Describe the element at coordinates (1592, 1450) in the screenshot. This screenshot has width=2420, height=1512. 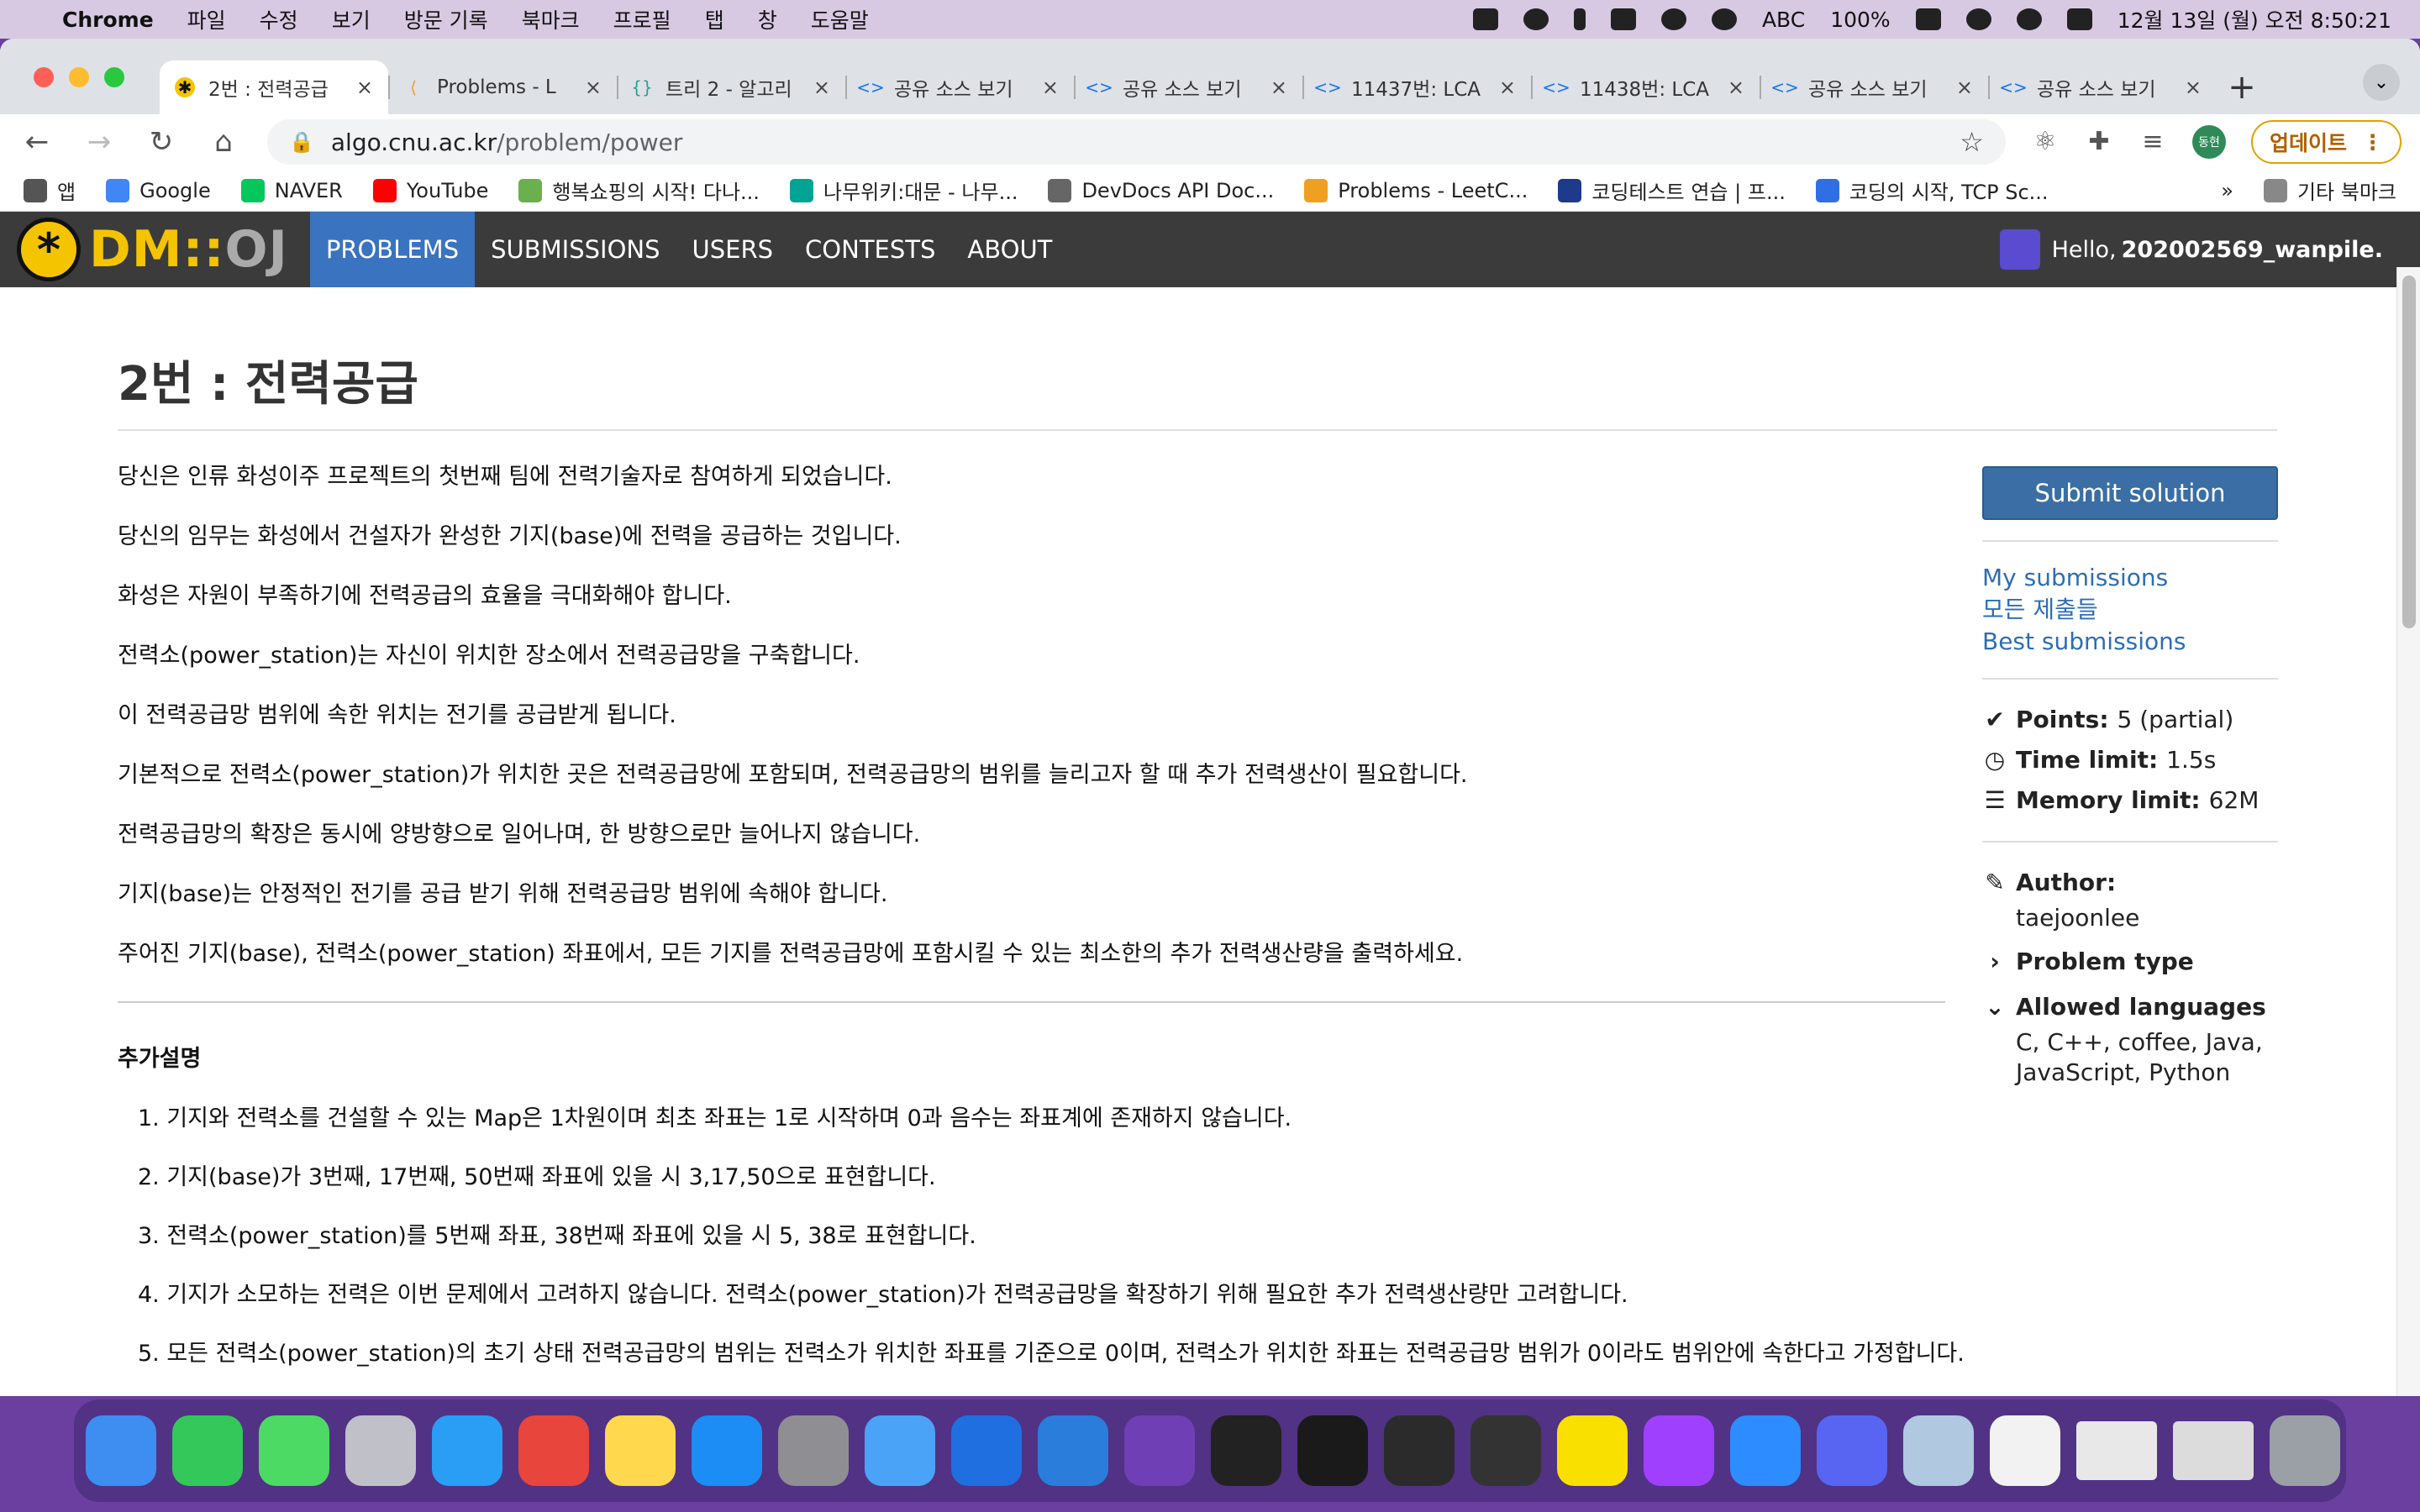
I see `kakaotalk-icon` at that location.